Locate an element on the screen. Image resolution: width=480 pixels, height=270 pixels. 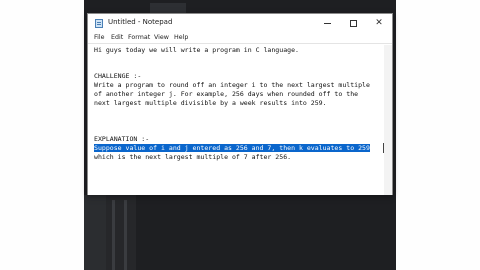
close-icon: ✕ is located at coordinates (379, 23).